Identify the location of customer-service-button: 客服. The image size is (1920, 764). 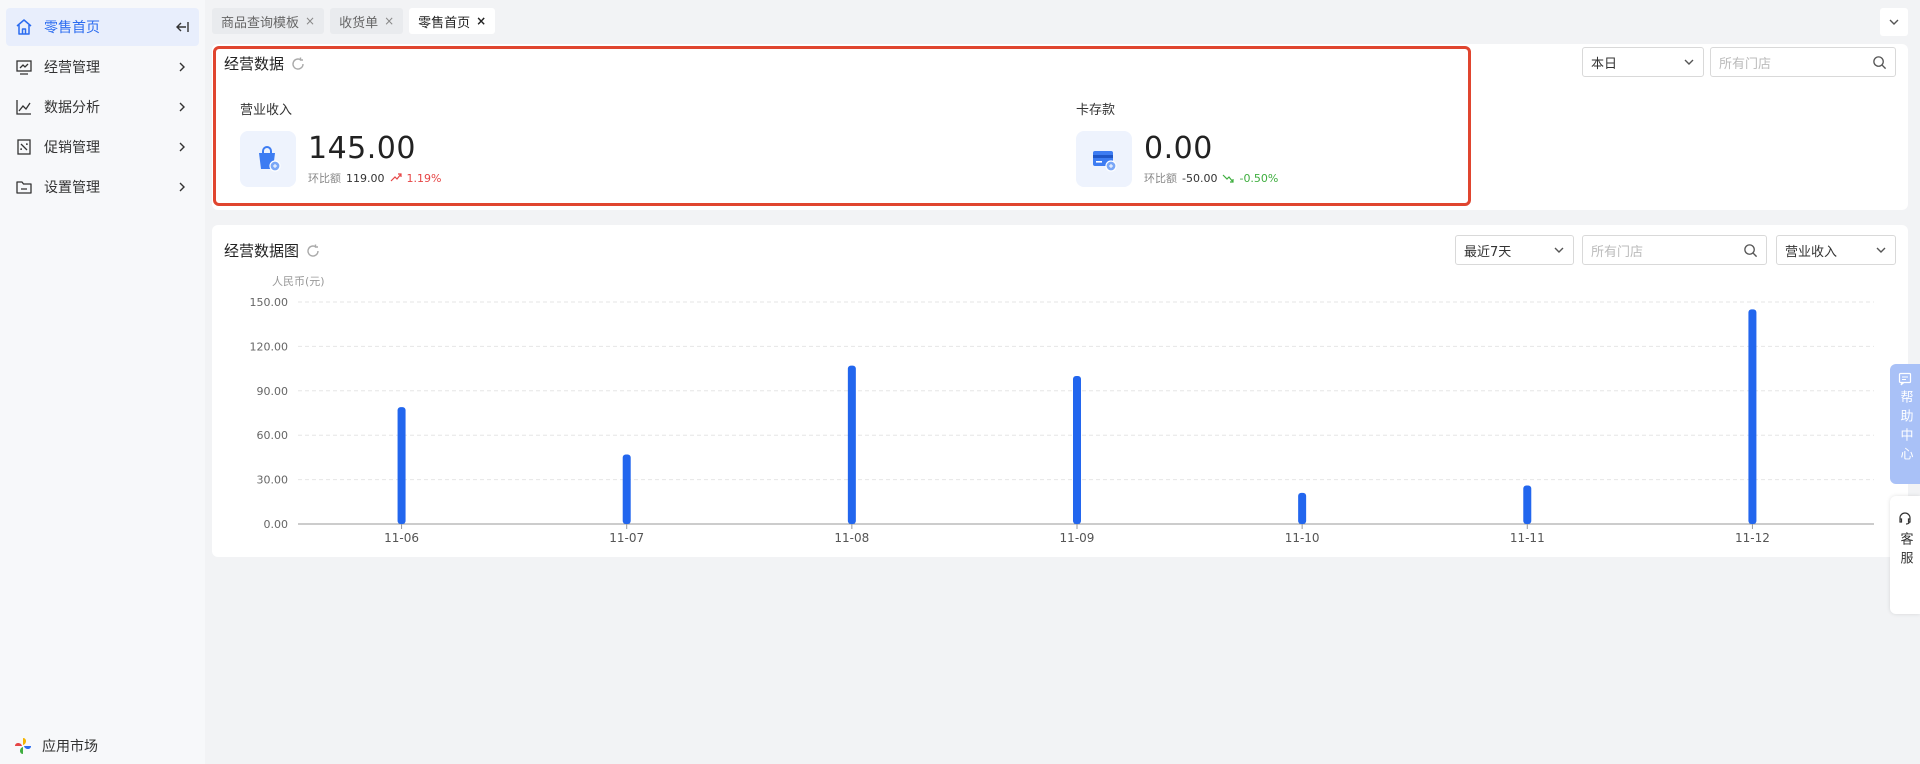
(1905, 555).